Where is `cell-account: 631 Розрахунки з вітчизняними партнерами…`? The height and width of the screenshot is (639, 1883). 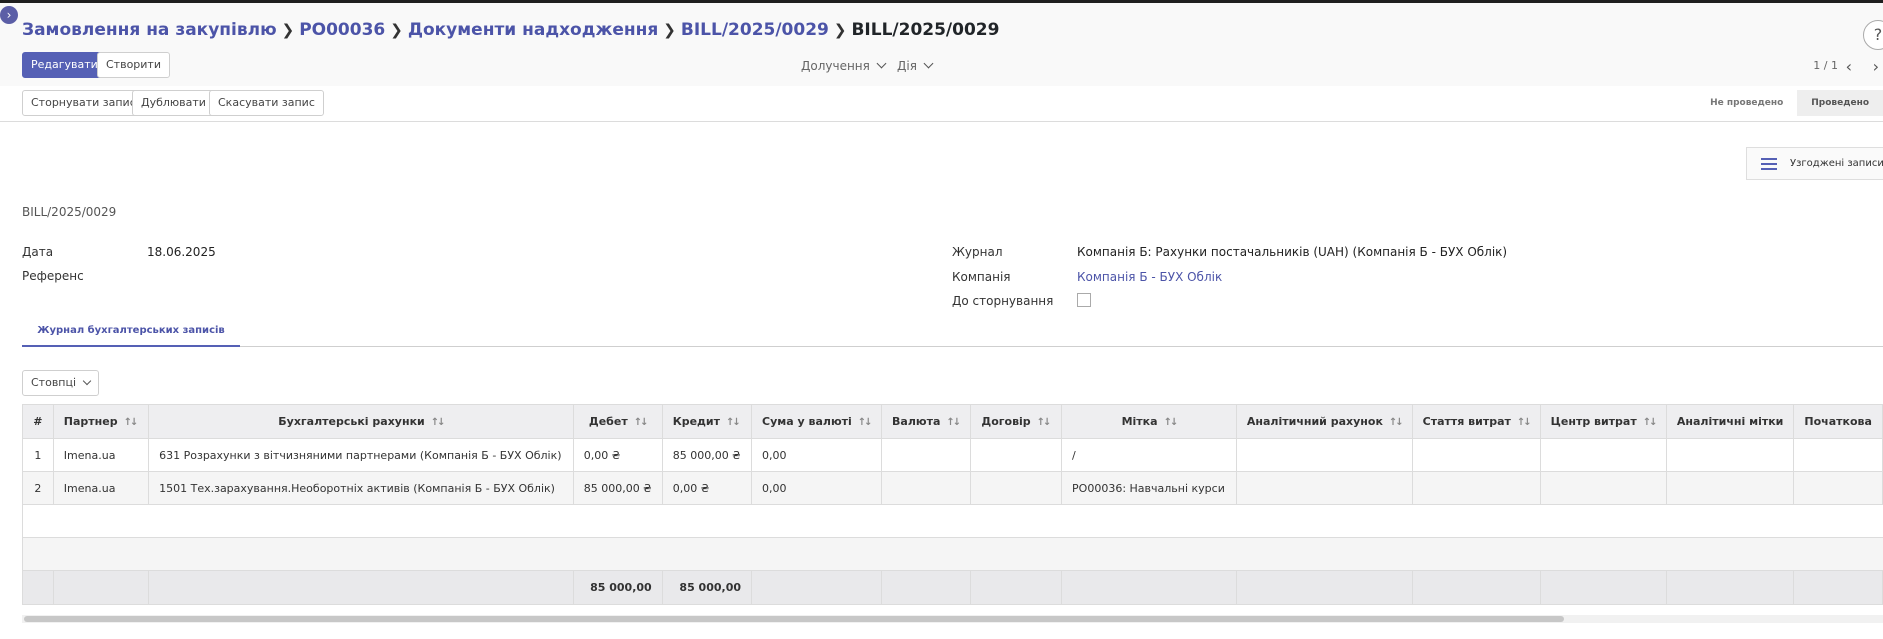
cell-account: 631 Розрахунки з вітчизняними партнерами… is located at coordinates (361, 455).